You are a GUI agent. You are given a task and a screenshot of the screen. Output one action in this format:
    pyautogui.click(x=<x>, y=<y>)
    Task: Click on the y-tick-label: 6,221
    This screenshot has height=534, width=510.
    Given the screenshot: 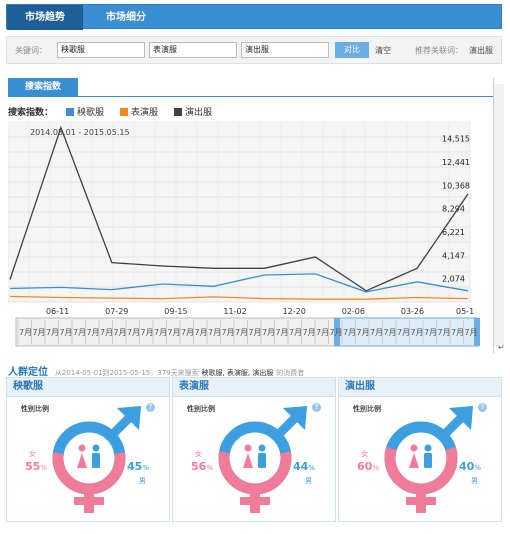 What is the action you would take?
    pyautogui.click(x=453, y=232)
    